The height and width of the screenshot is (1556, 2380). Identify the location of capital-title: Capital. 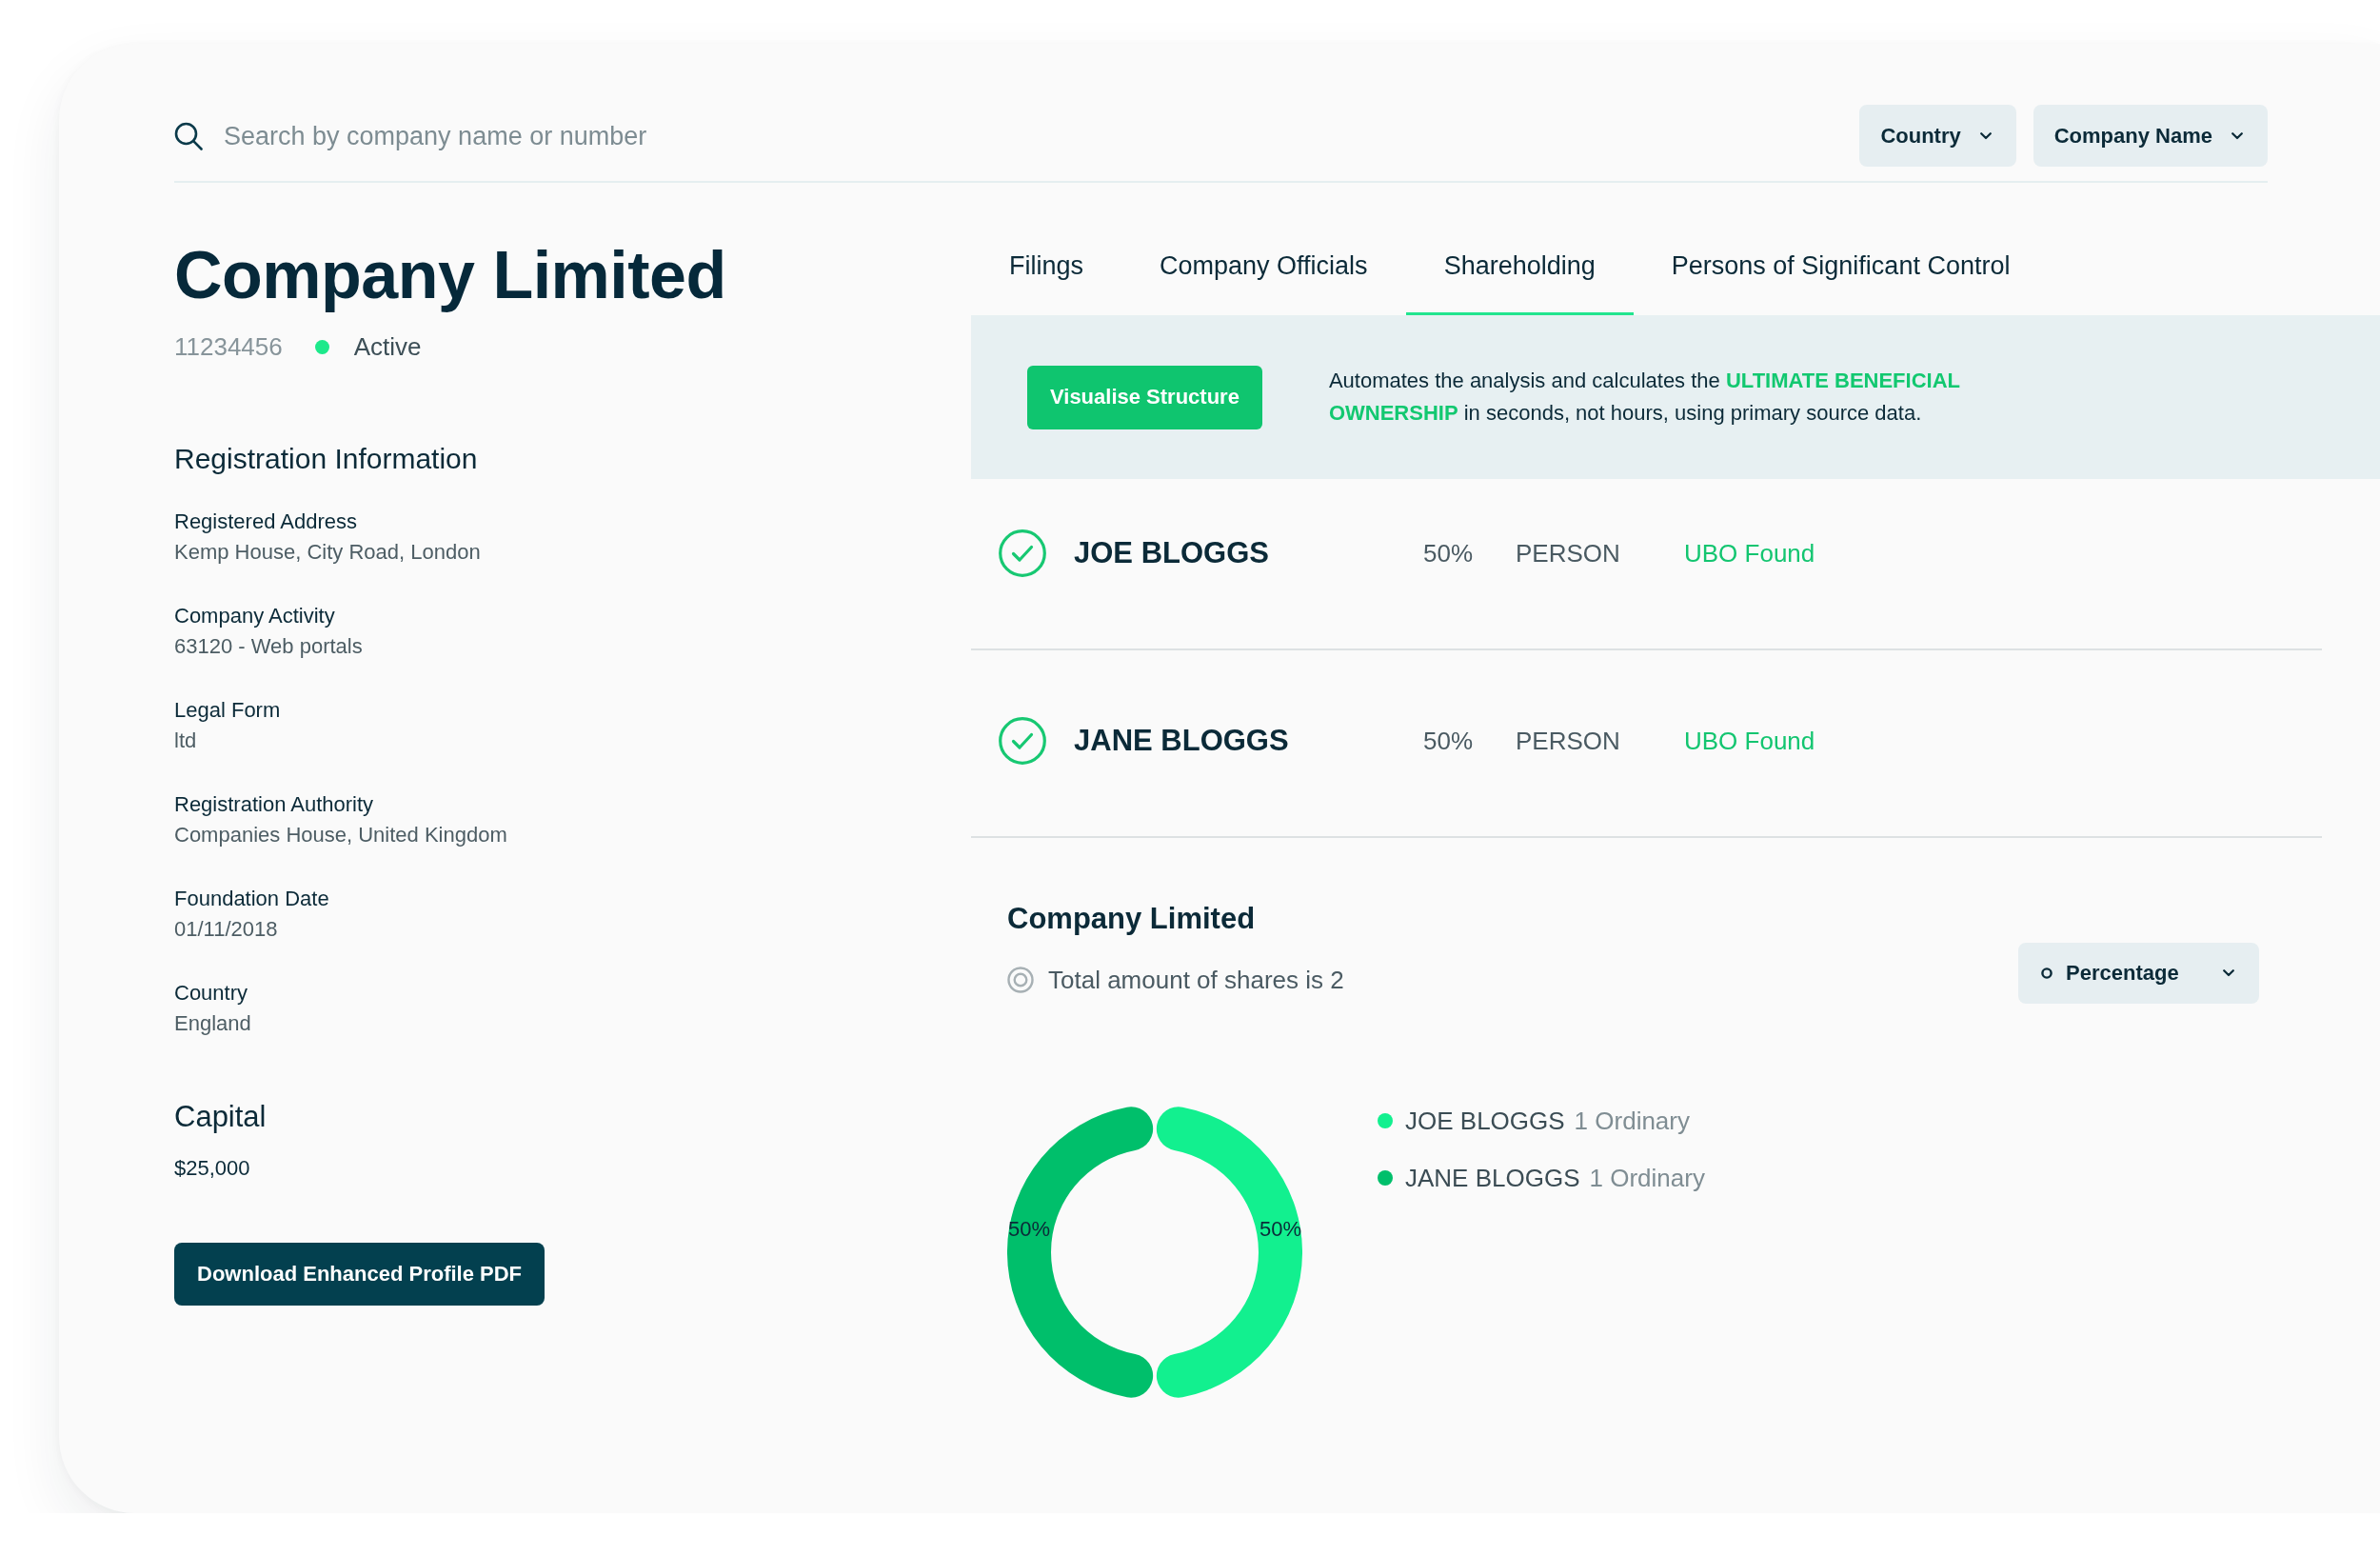
(221, 1117).